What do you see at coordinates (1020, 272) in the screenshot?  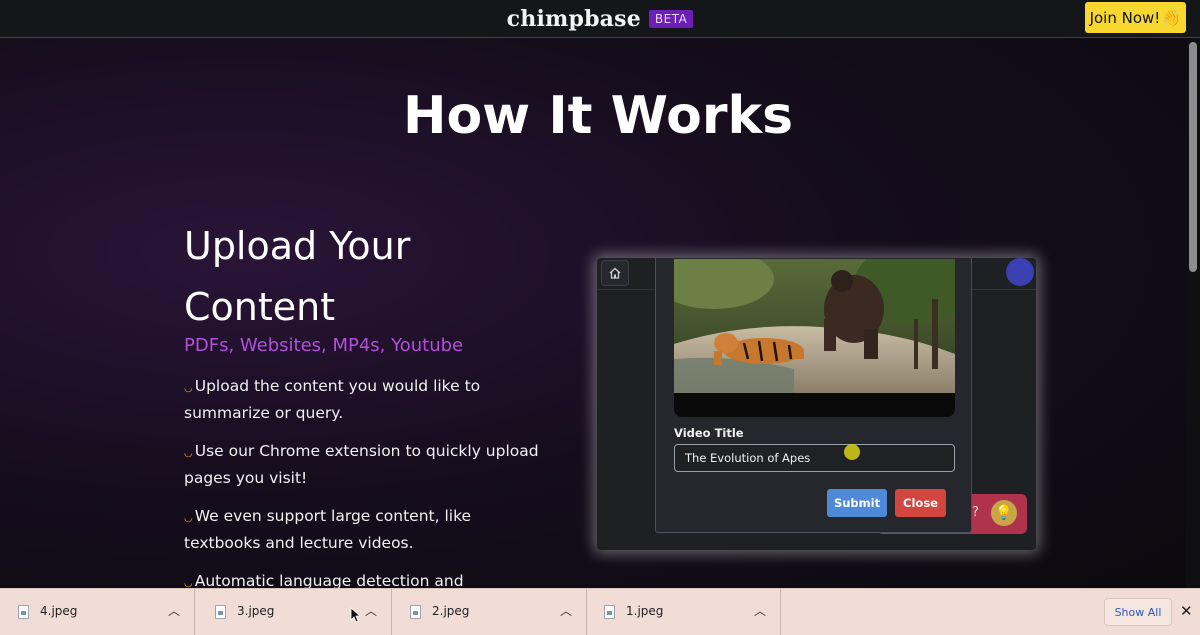 I see `avatar` at bounding box center [1020, 272].